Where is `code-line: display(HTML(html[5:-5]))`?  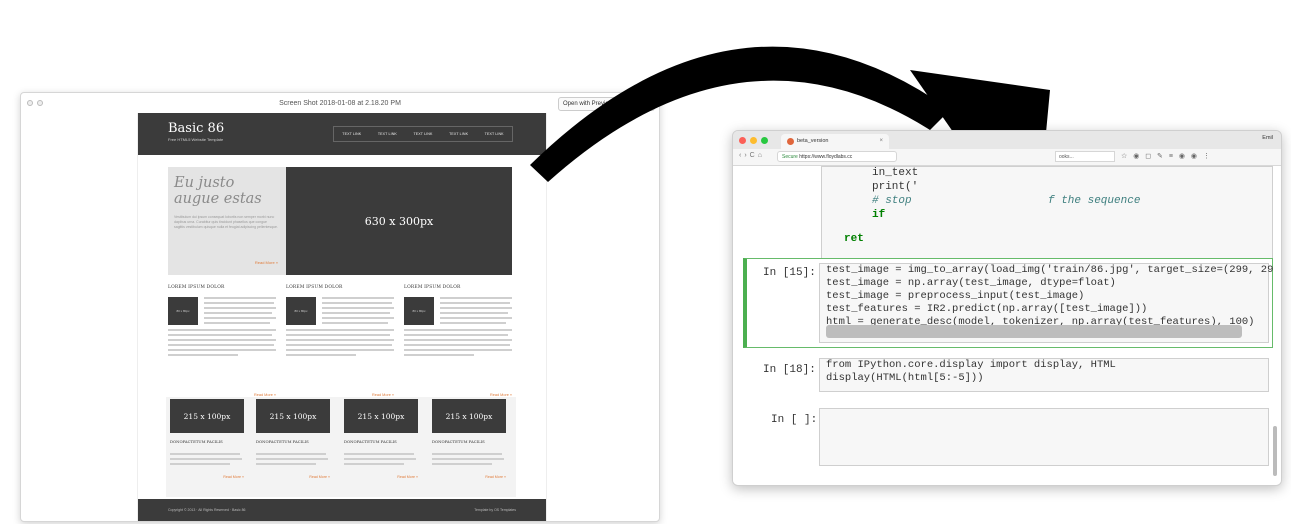
code-line: display(HTML(html[5:-5])) is located at coordinates (905, 378).